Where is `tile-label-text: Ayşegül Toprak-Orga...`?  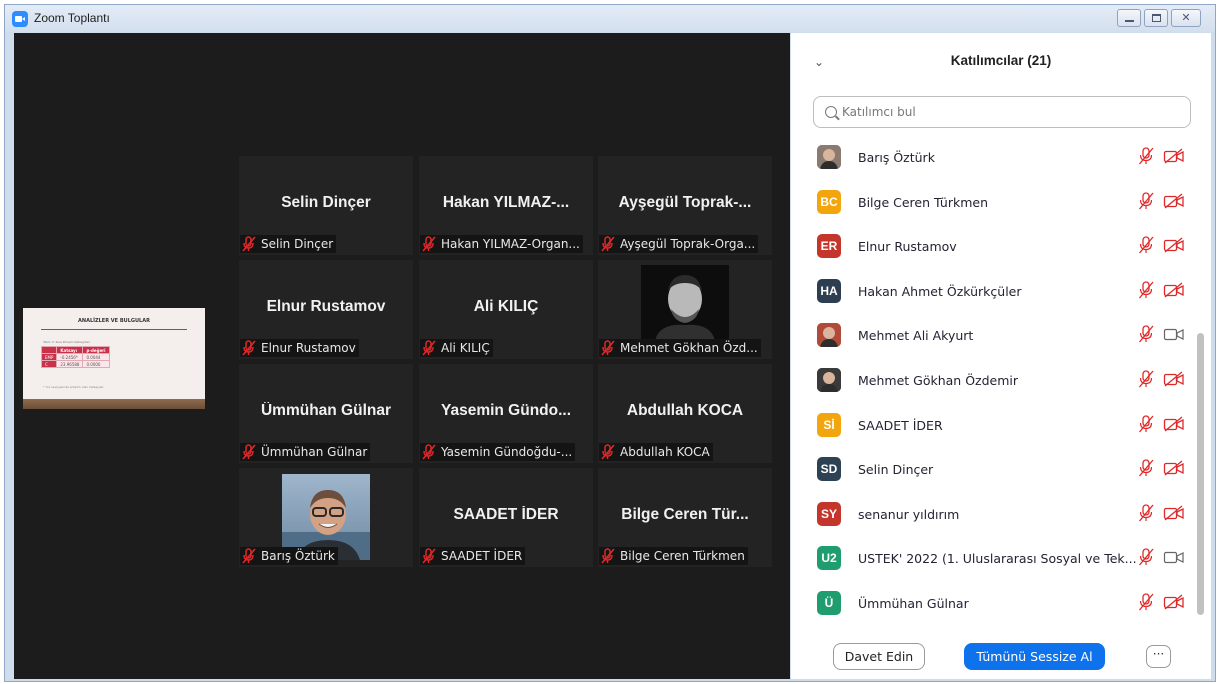 tile-label-text: Ayşegül Toprak-Orga... is located at coordinates (688, 244).